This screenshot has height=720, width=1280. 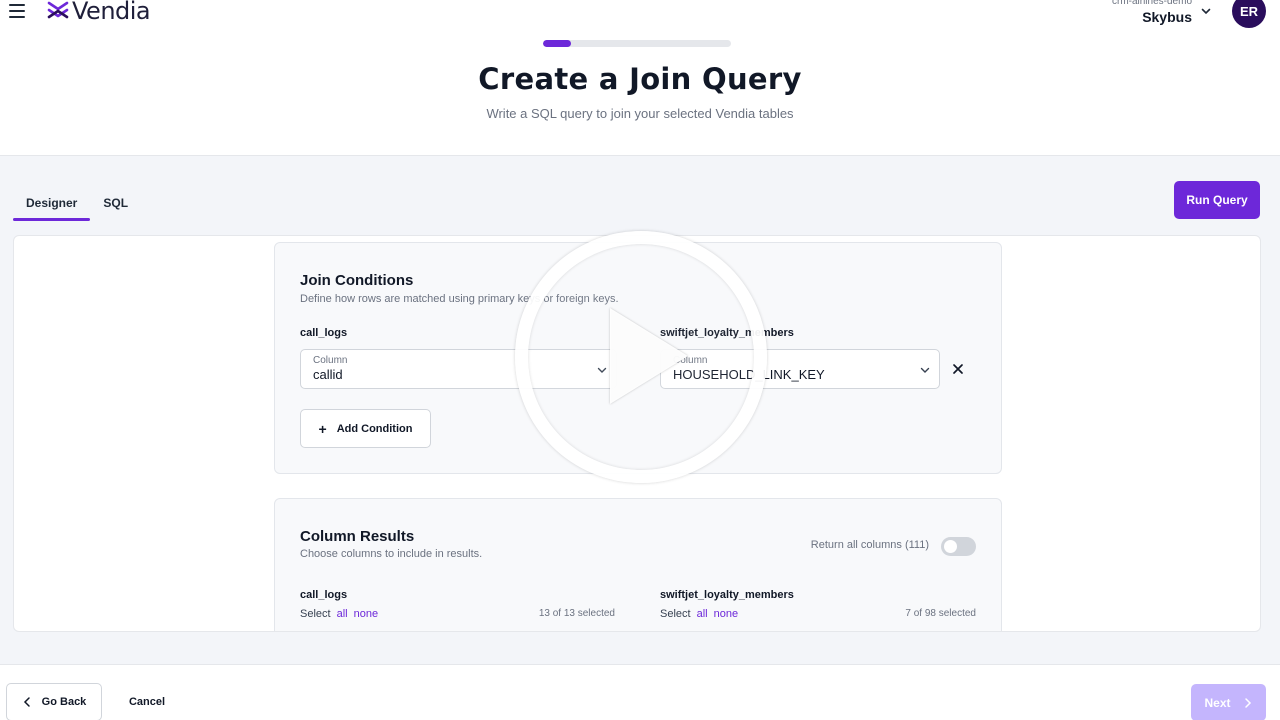 I want to click on right-select-controls: Select all none, so click(x=699, y=614).